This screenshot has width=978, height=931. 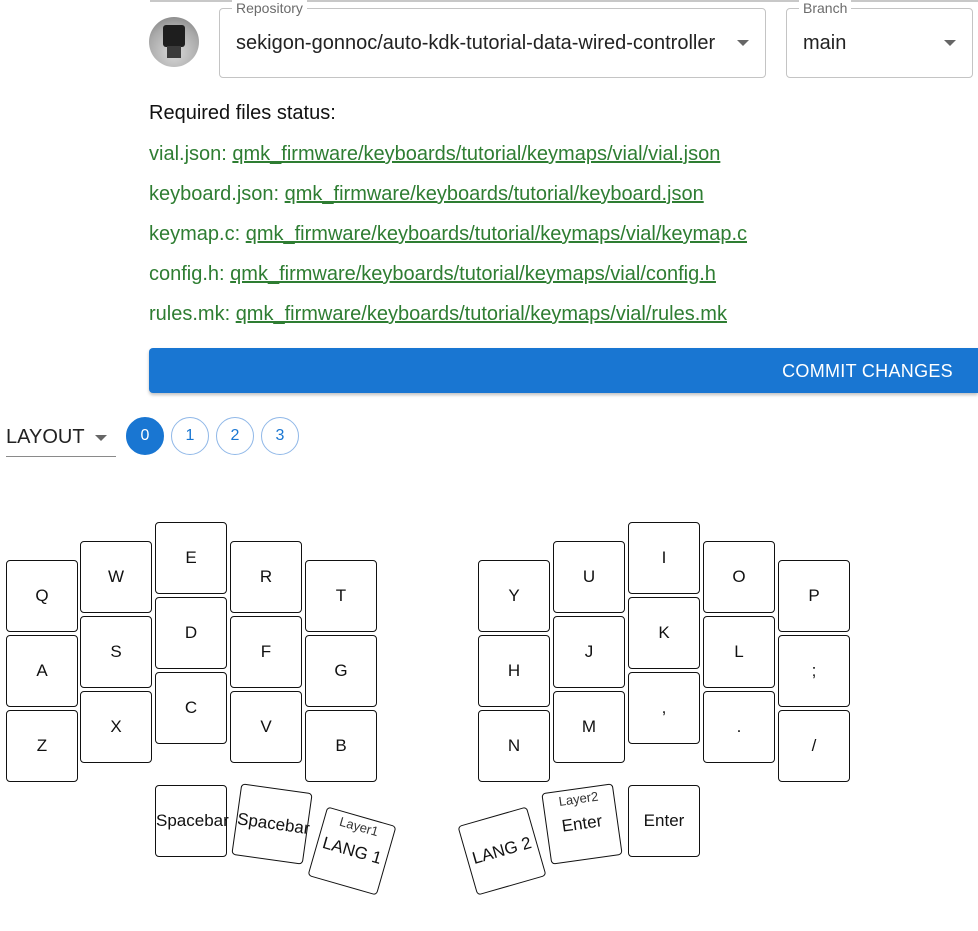 I want to click on avatar, so click(x=174, y=42).